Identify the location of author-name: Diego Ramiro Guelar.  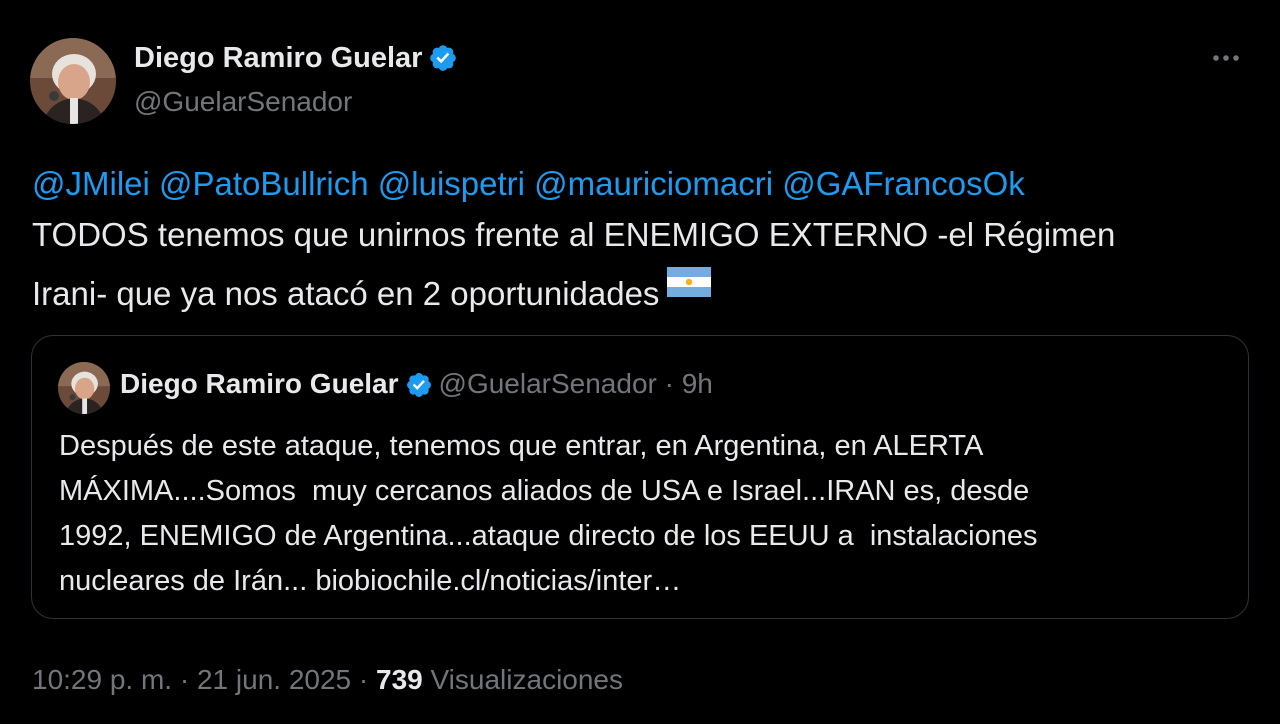
(296, 61).